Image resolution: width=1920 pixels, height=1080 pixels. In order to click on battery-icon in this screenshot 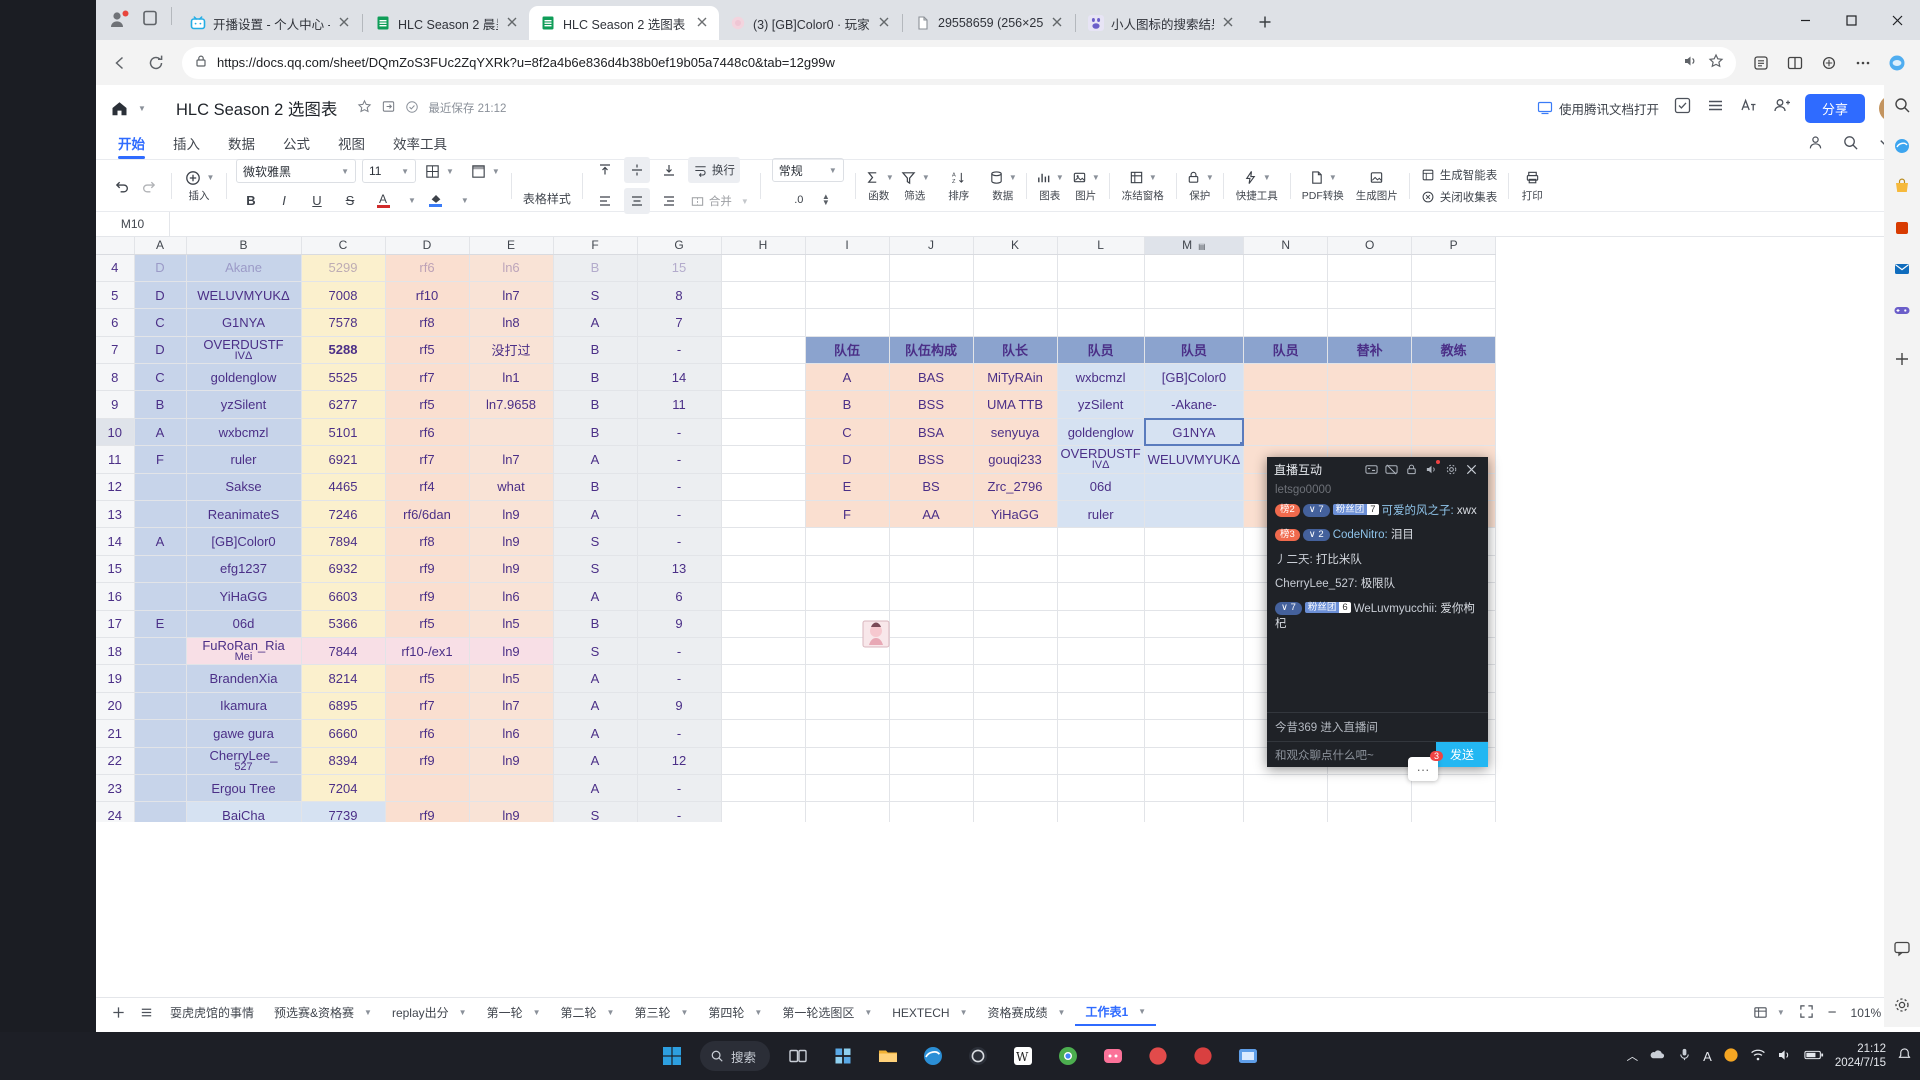, I will do `click(1814, 1056)`.